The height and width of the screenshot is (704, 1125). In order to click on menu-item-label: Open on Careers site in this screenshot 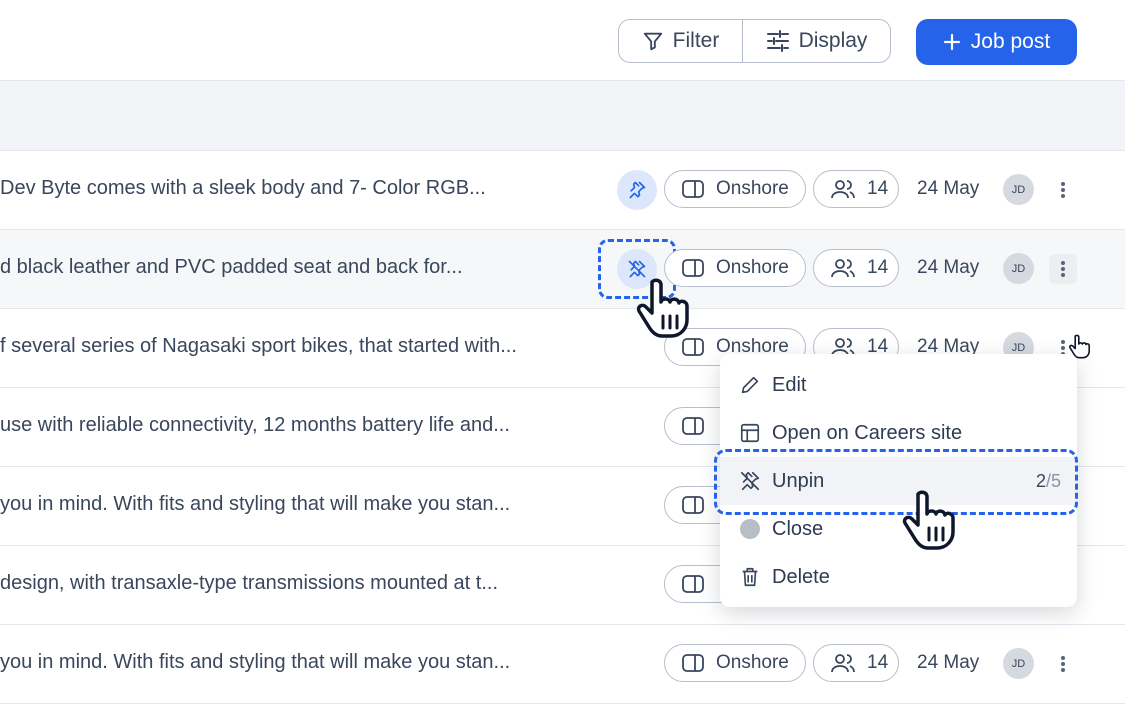, I will do `click(867, 432)`.